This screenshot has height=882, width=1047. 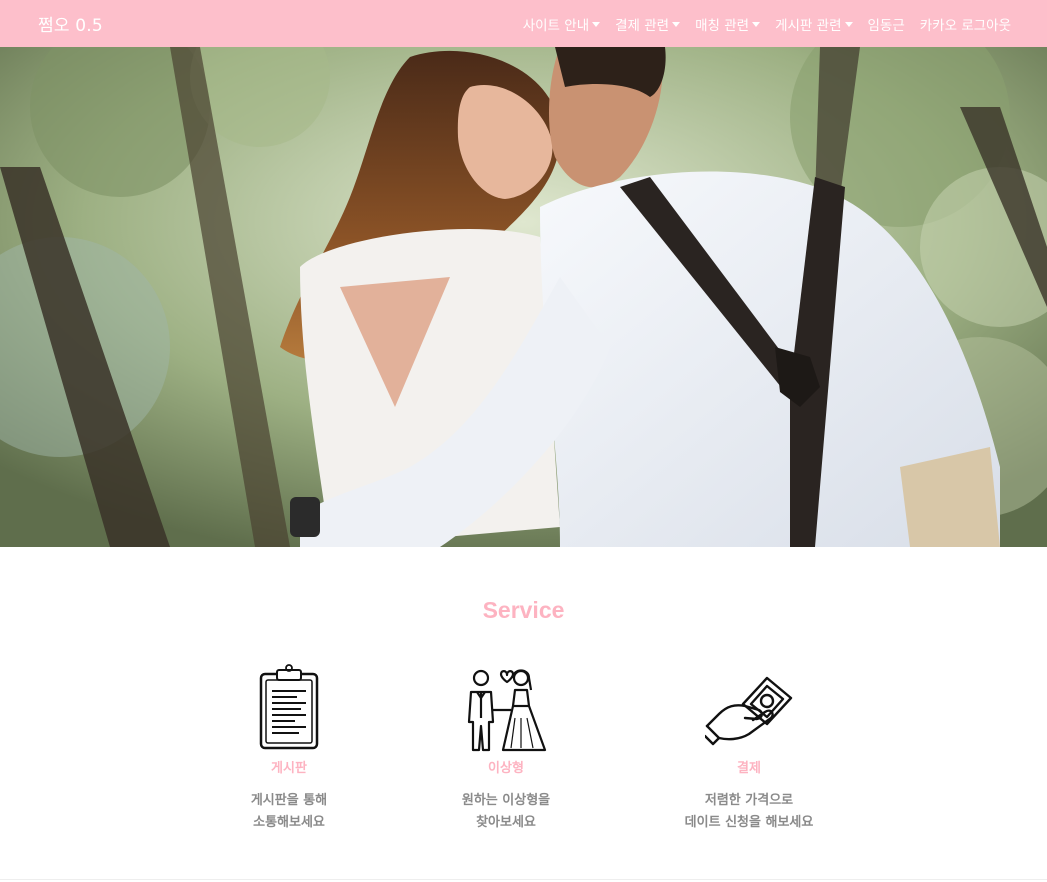 I want to click on nav-item-label: 임동근, so click(x=886, y=25).